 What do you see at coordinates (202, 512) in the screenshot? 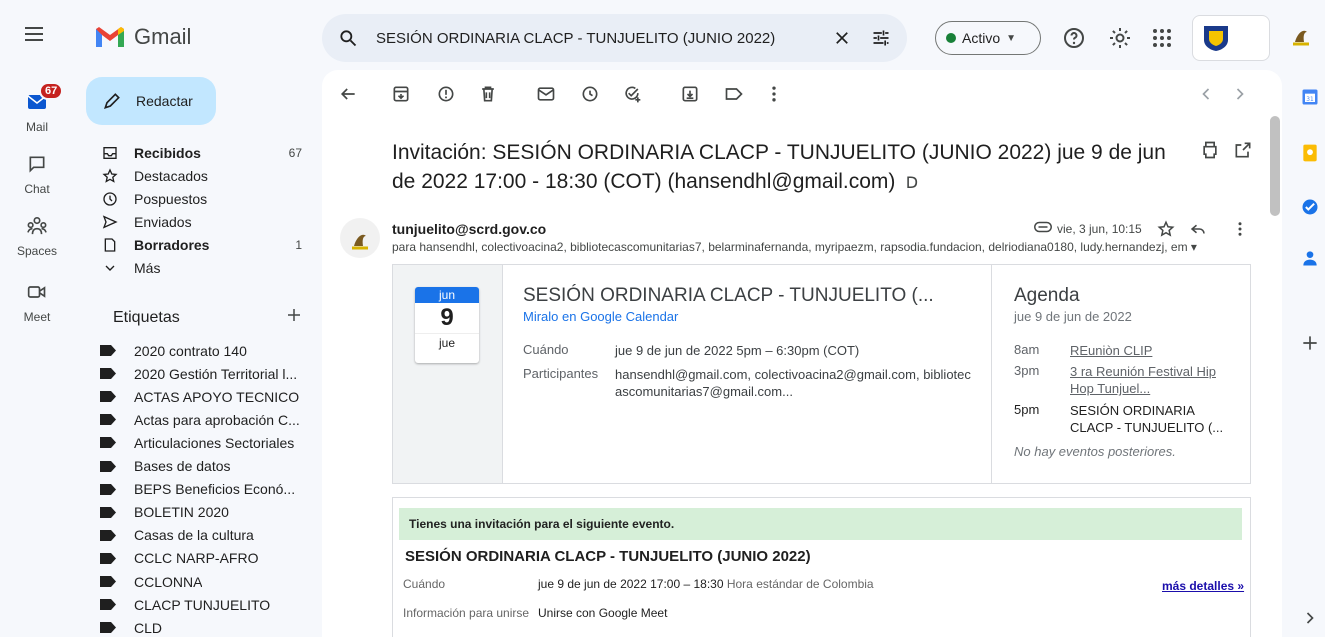
I see `label-item: BOLETIN 2020` at bounding box center [202, 512].